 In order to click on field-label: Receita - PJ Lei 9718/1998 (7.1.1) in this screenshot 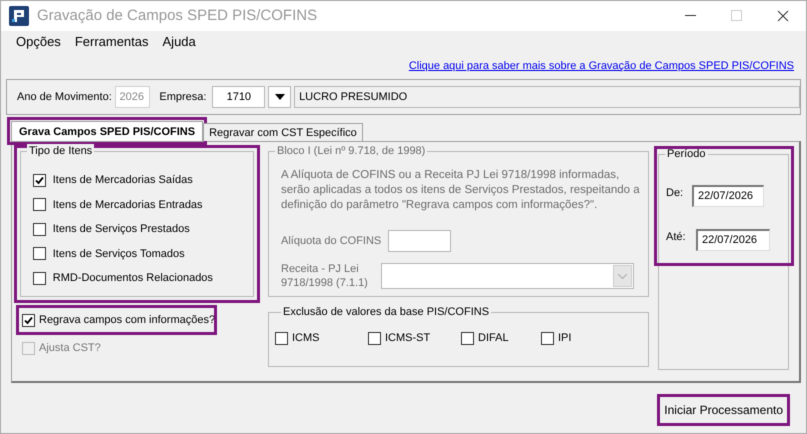, I will do `click(325, 276)`.